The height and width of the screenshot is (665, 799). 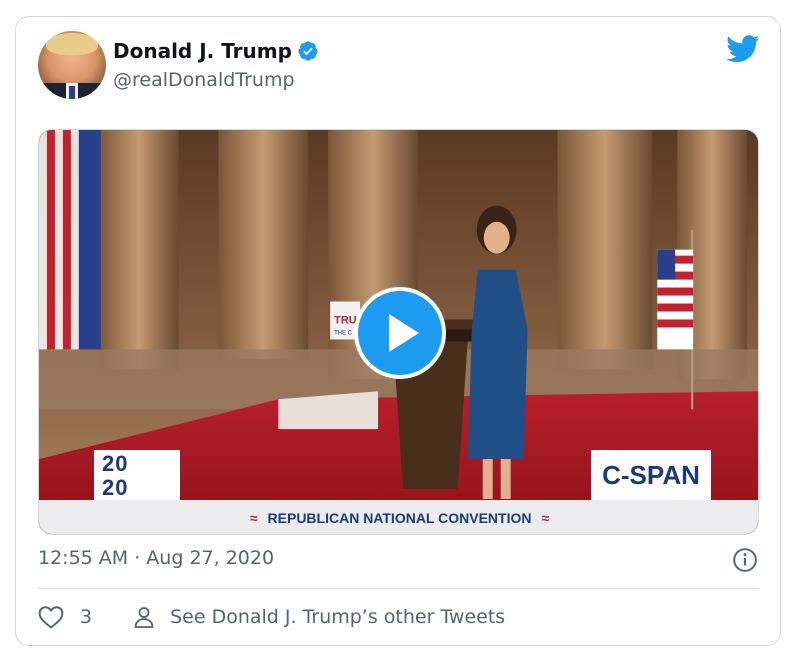 What do you see at coordinates (115, 487) in the screenshot?
I see `logo-line-2: 20` at bounding box center [115, 487].